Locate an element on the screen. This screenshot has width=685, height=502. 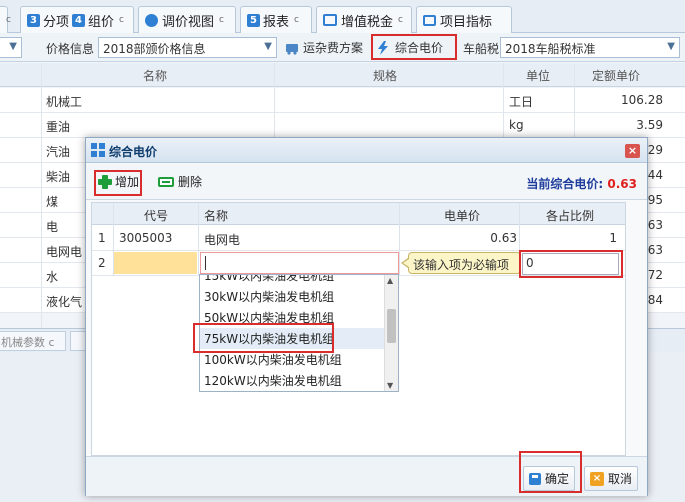
ok-label: 确定 is located at coordinates (557, 479).